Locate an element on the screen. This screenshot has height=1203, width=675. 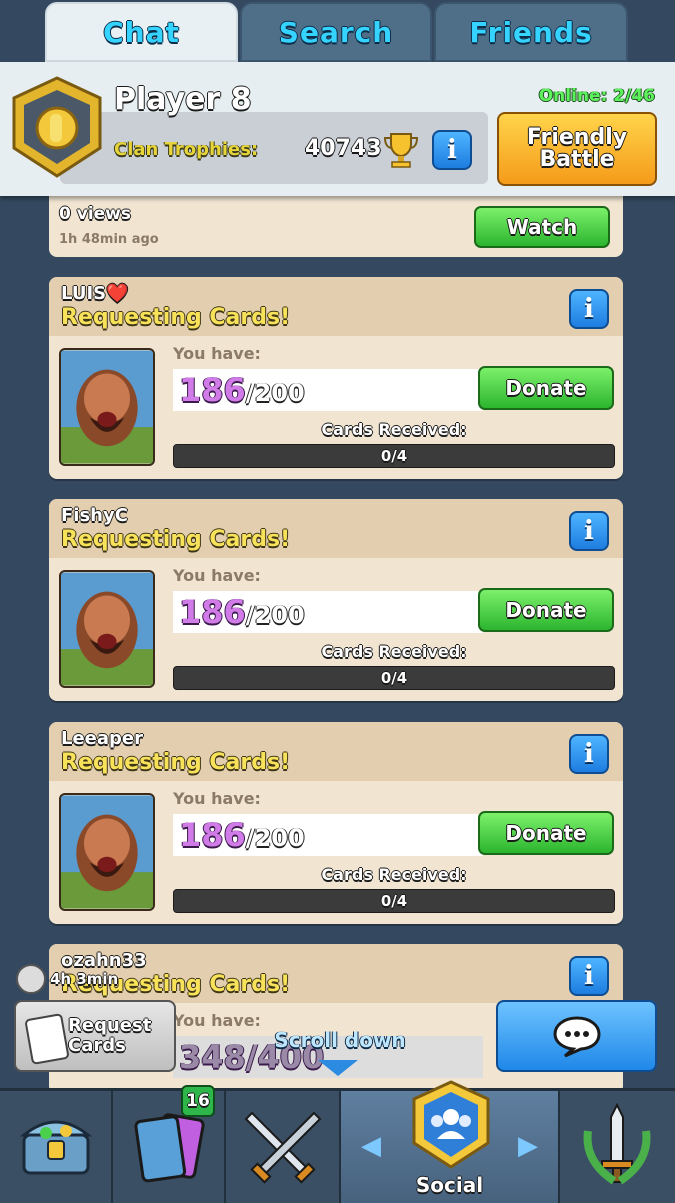
clock-icon is located at coordinates (31, 979).